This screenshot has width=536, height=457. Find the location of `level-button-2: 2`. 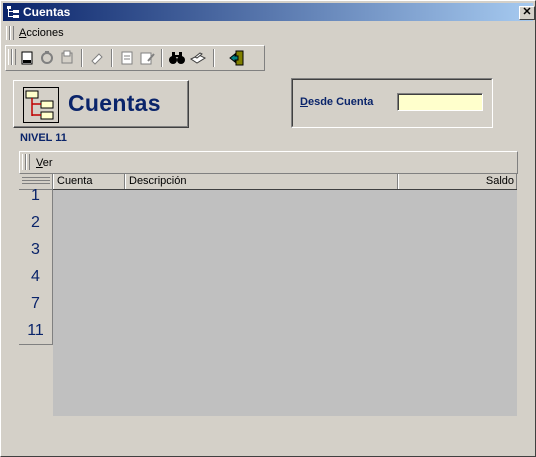

level-button-2: 2 is located at coordinates (35, 227).